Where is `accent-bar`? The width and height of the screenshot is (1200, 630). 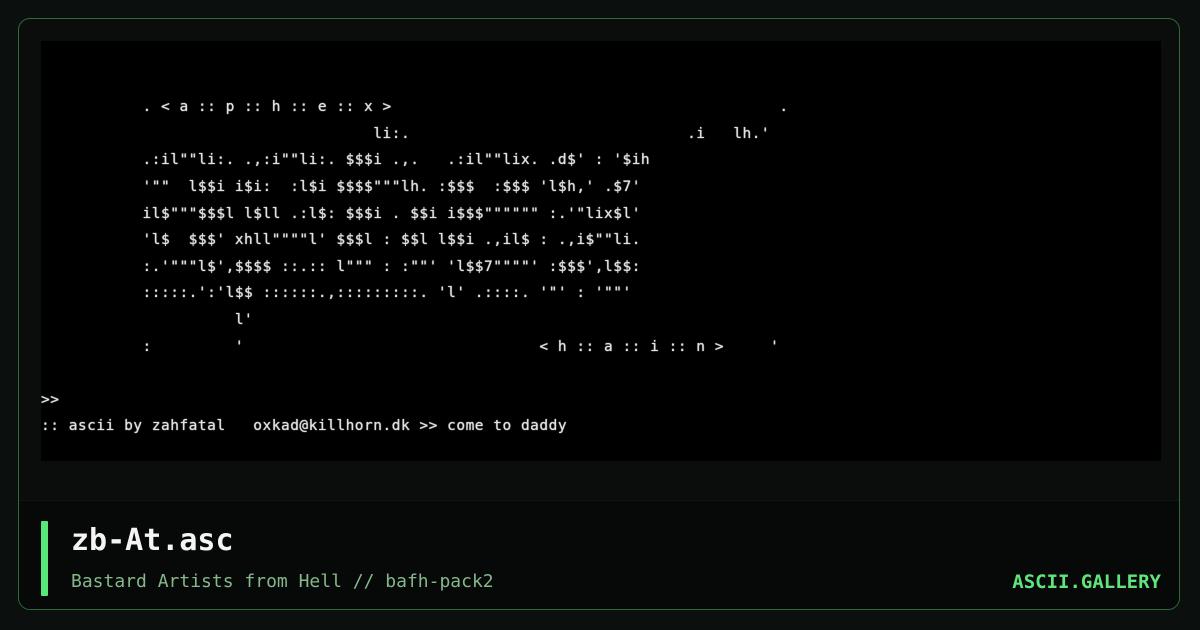 accent-bar is located at coordinates (44, 558).